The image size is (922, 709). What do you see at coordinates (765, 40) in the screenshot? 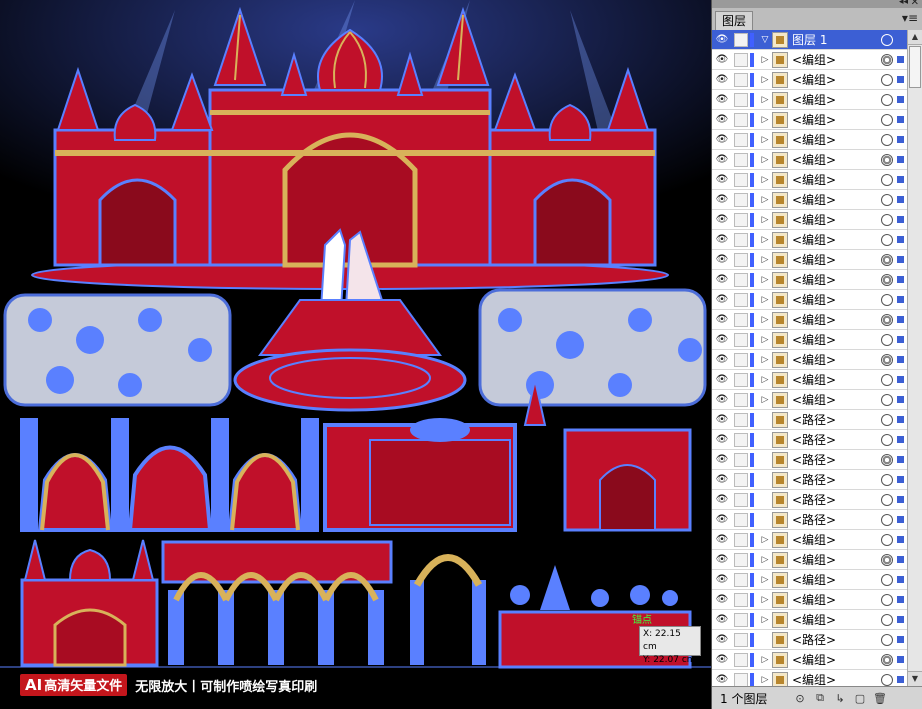
I see `expand-triangle-icon: ▽` at bounding box center [765, 40].